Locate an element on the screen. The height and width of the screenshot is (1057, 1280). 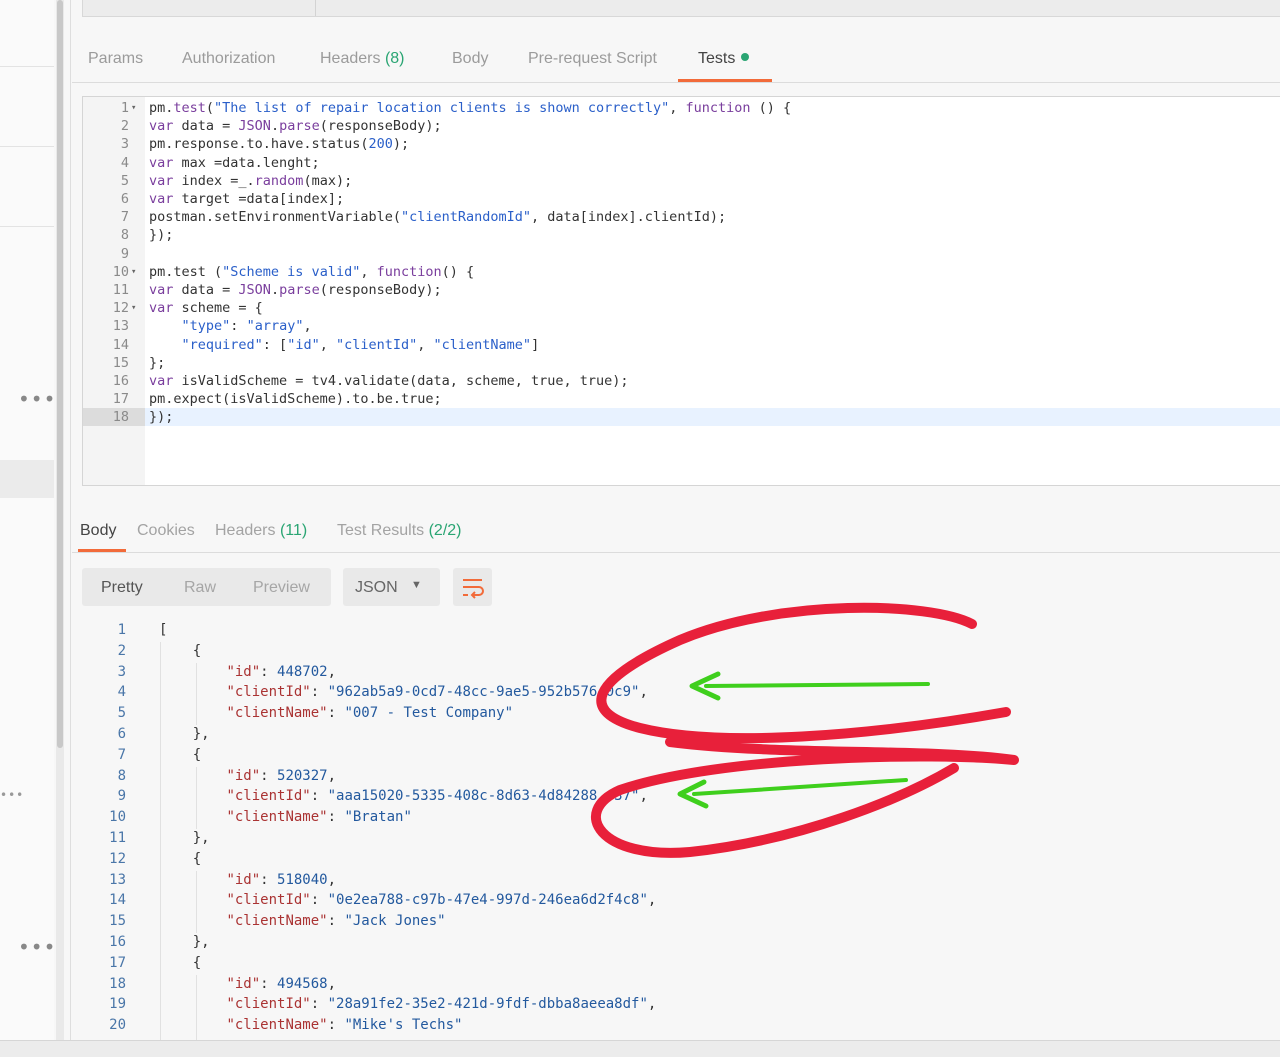
code-line: 6 var target =data[index]; is located at coordinates (681, 199).